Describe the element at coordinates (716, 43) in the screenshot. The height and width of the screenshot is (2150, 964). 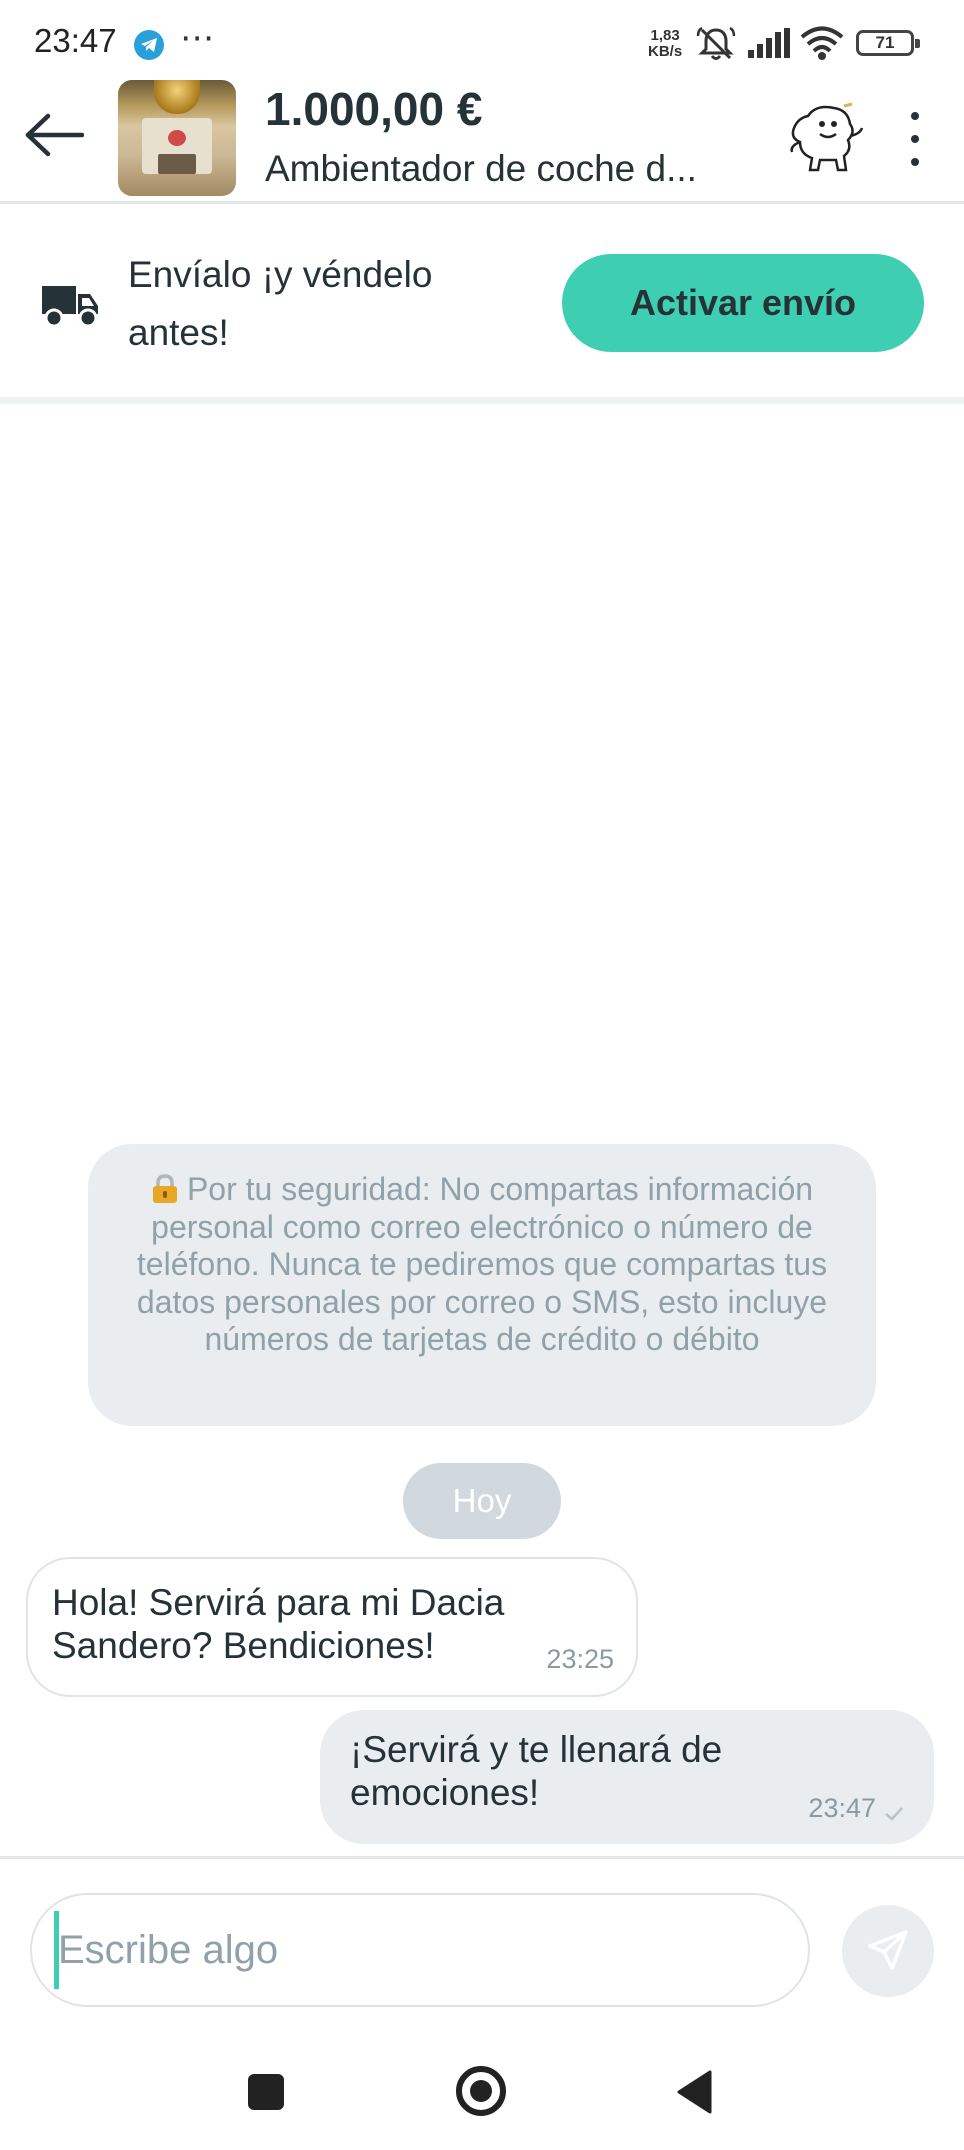
I see `mute-icon` at that location.